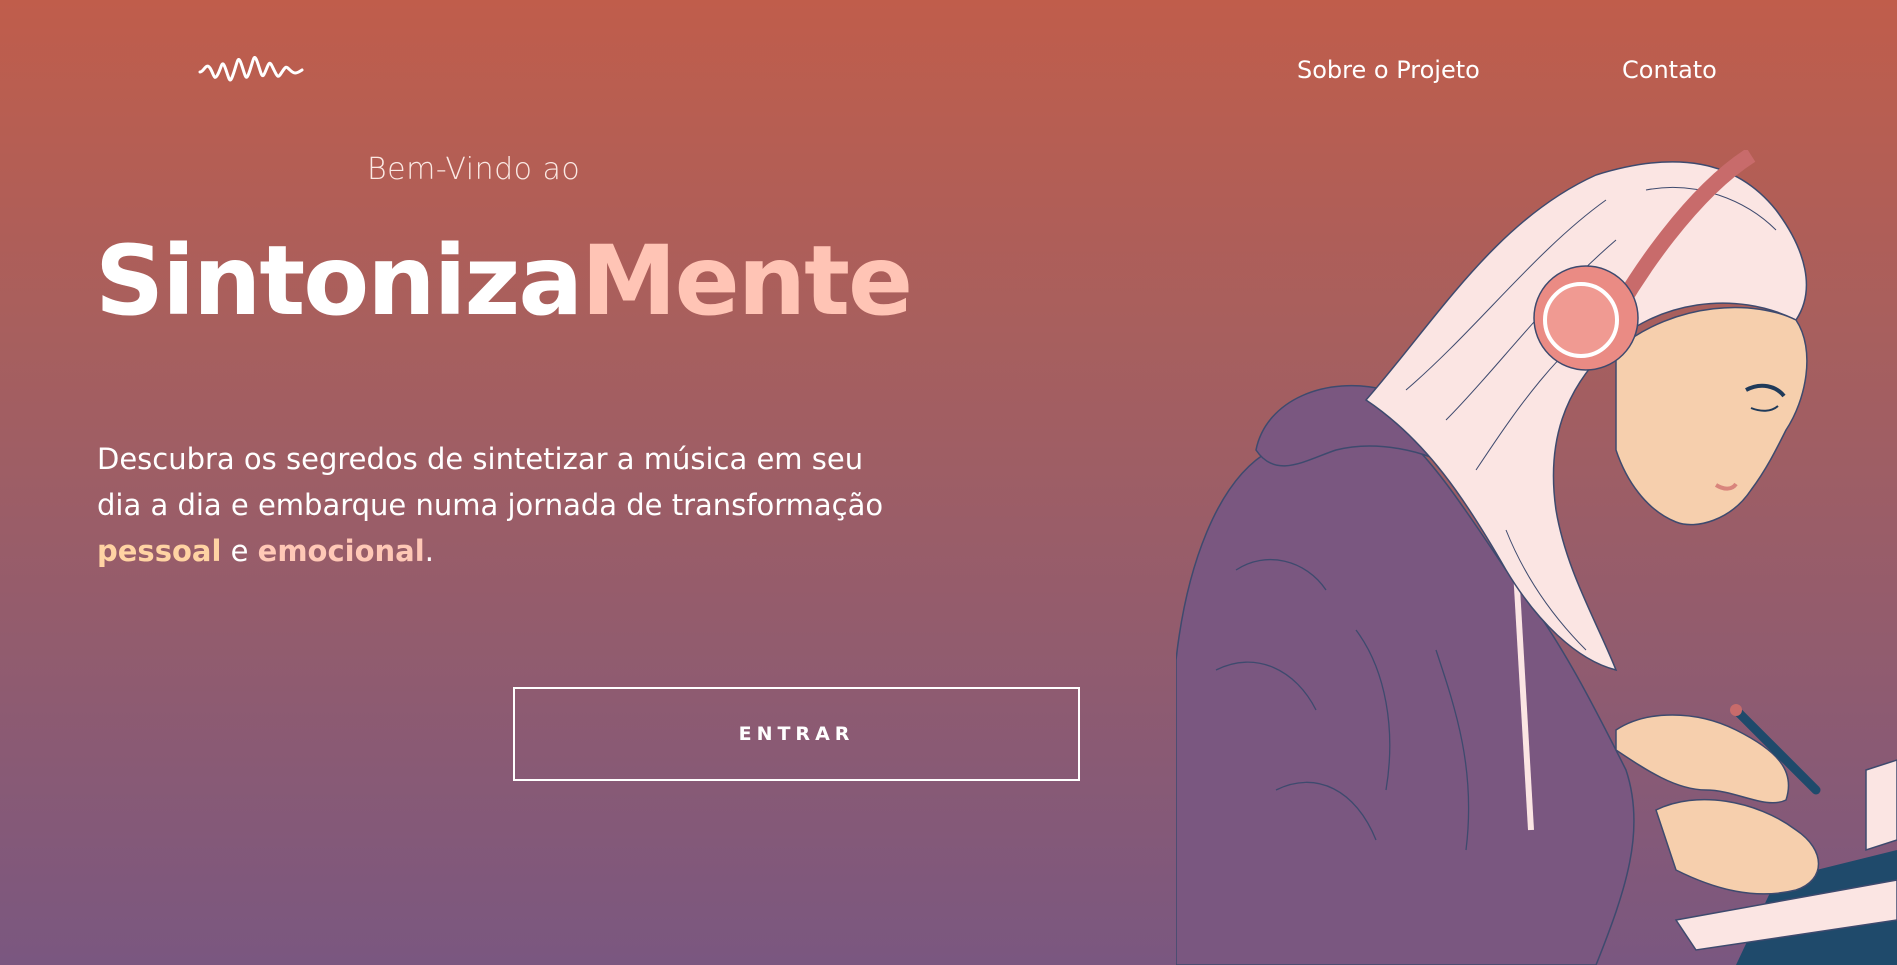 This screenshot has width=1897, height=965. Describe the element at coordinates (474, 169) in the screenshot. I see `welcome-text: Bem-Vindo ao` at that location.